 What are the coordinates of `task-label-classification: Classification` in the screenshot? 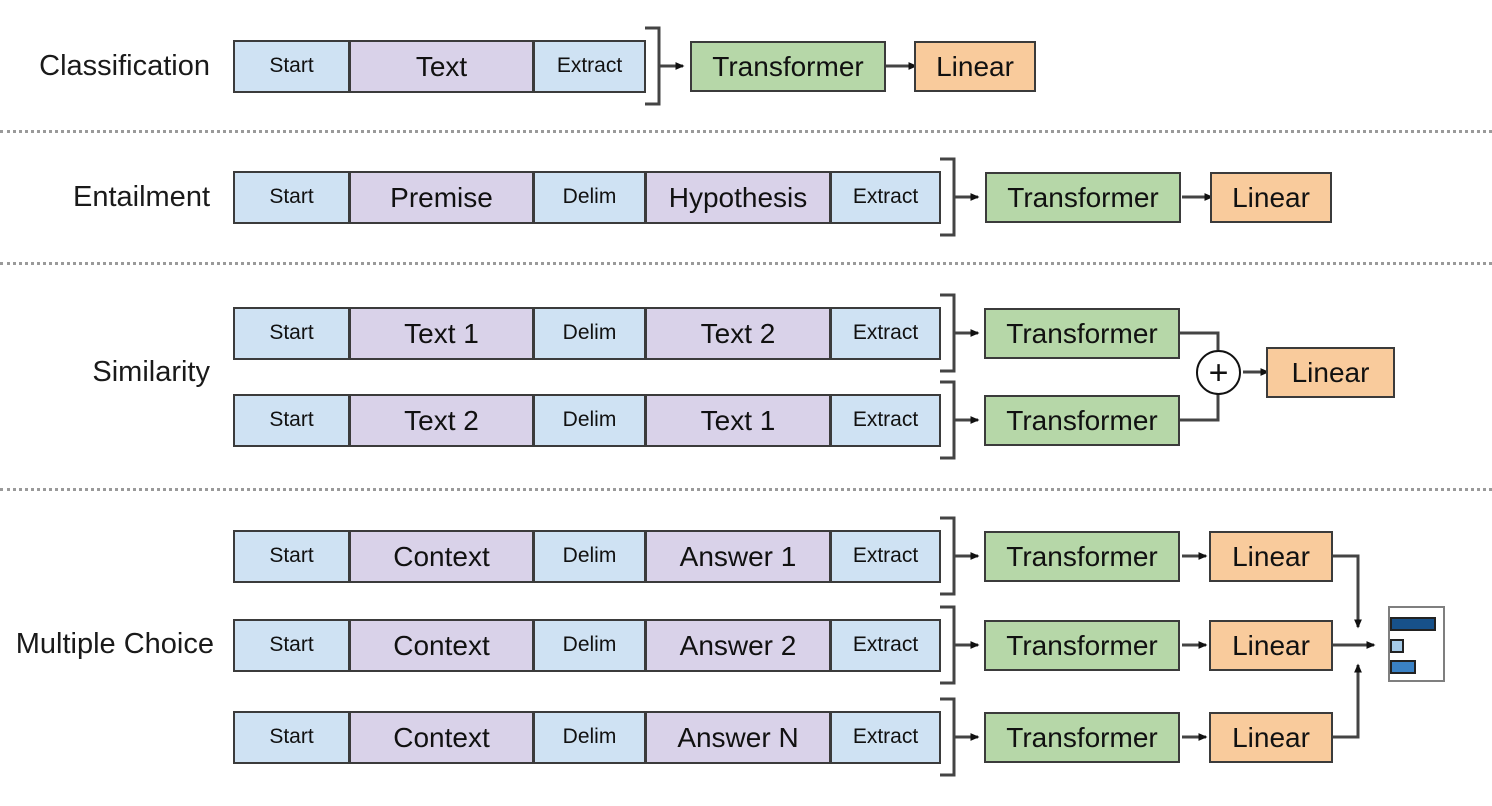 It's located at (124, 66).